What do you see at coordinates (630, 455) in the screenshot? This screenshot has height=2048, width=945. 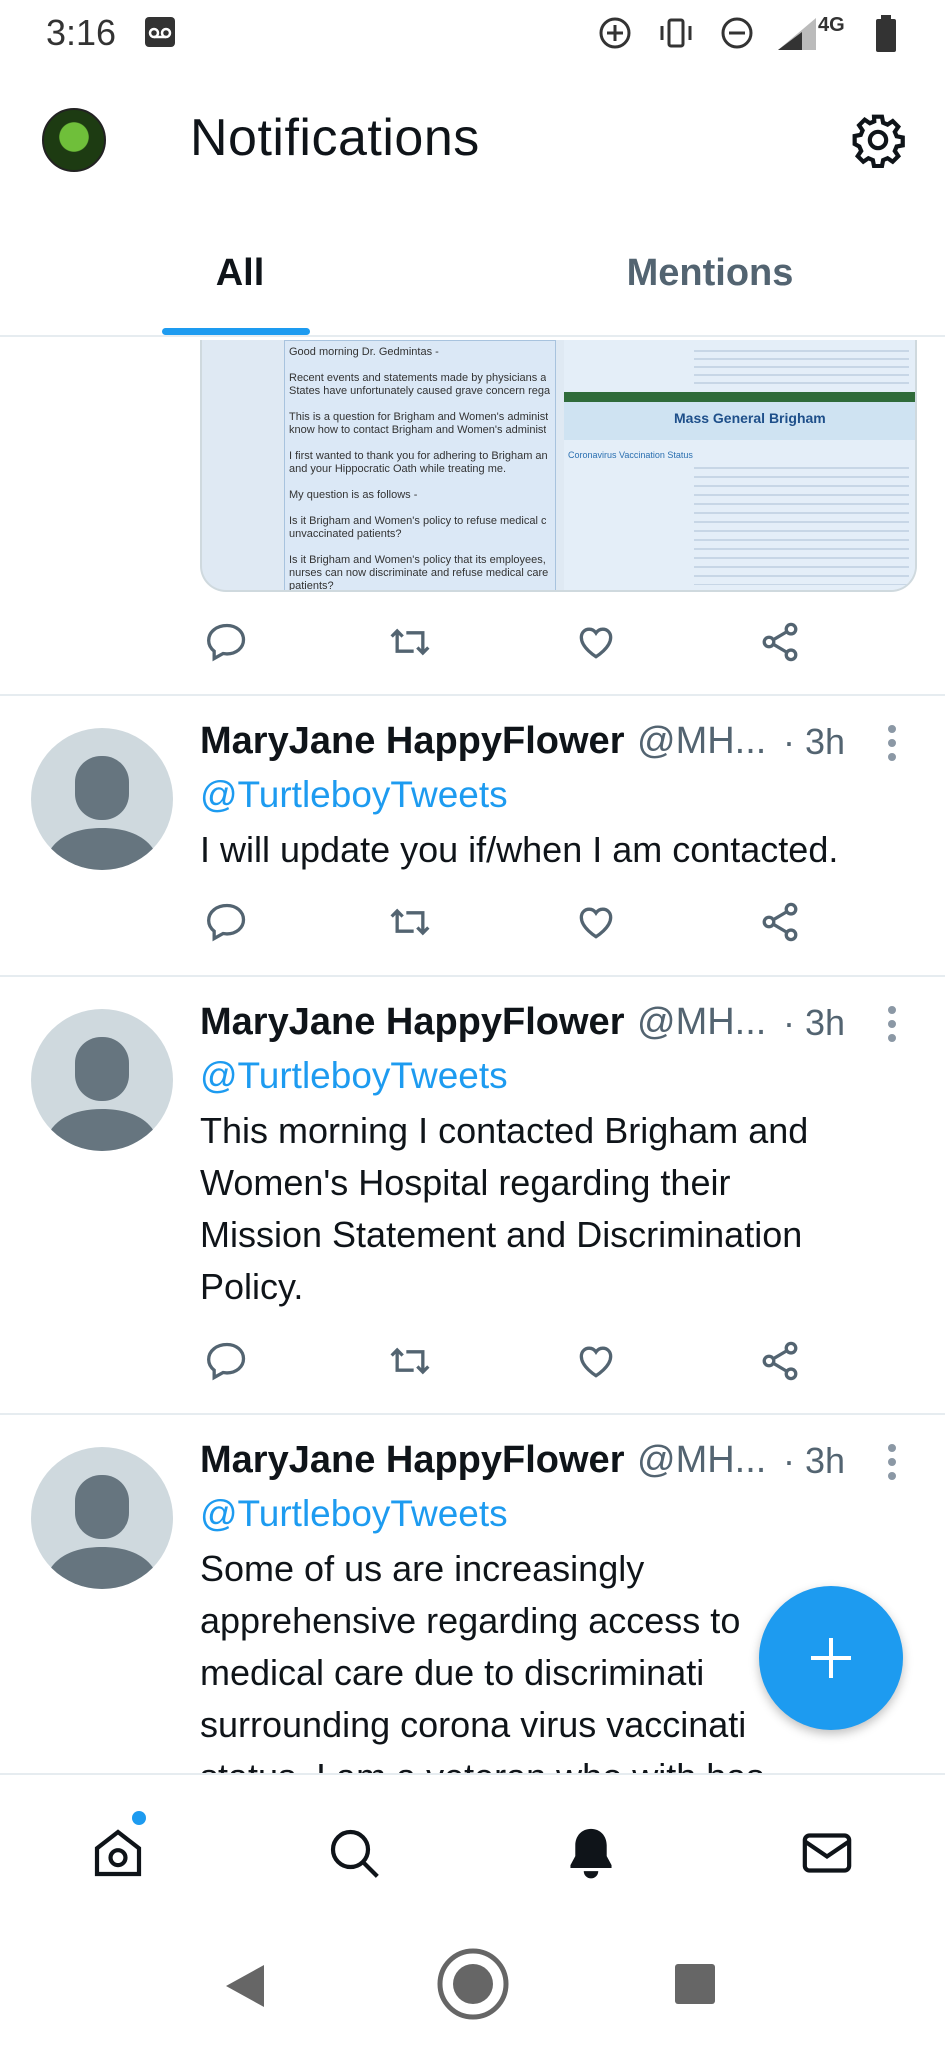 I see `site-subtitle: Coronavirus Vaccination Status` at bounding box center [630, 455].